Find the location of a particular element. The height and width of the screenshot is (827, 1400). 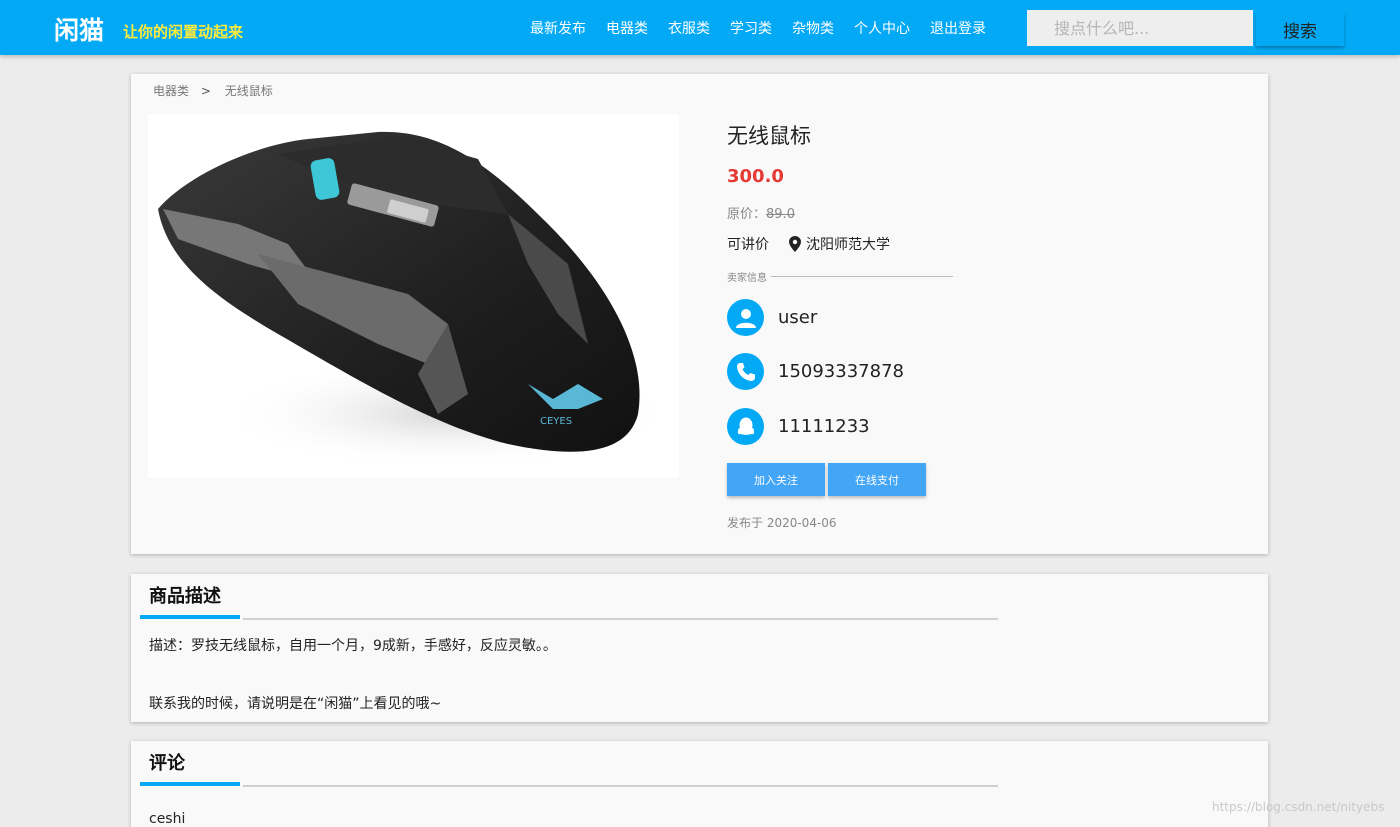

nav-latest: 最新发布 is located at coordinates (558, 28).